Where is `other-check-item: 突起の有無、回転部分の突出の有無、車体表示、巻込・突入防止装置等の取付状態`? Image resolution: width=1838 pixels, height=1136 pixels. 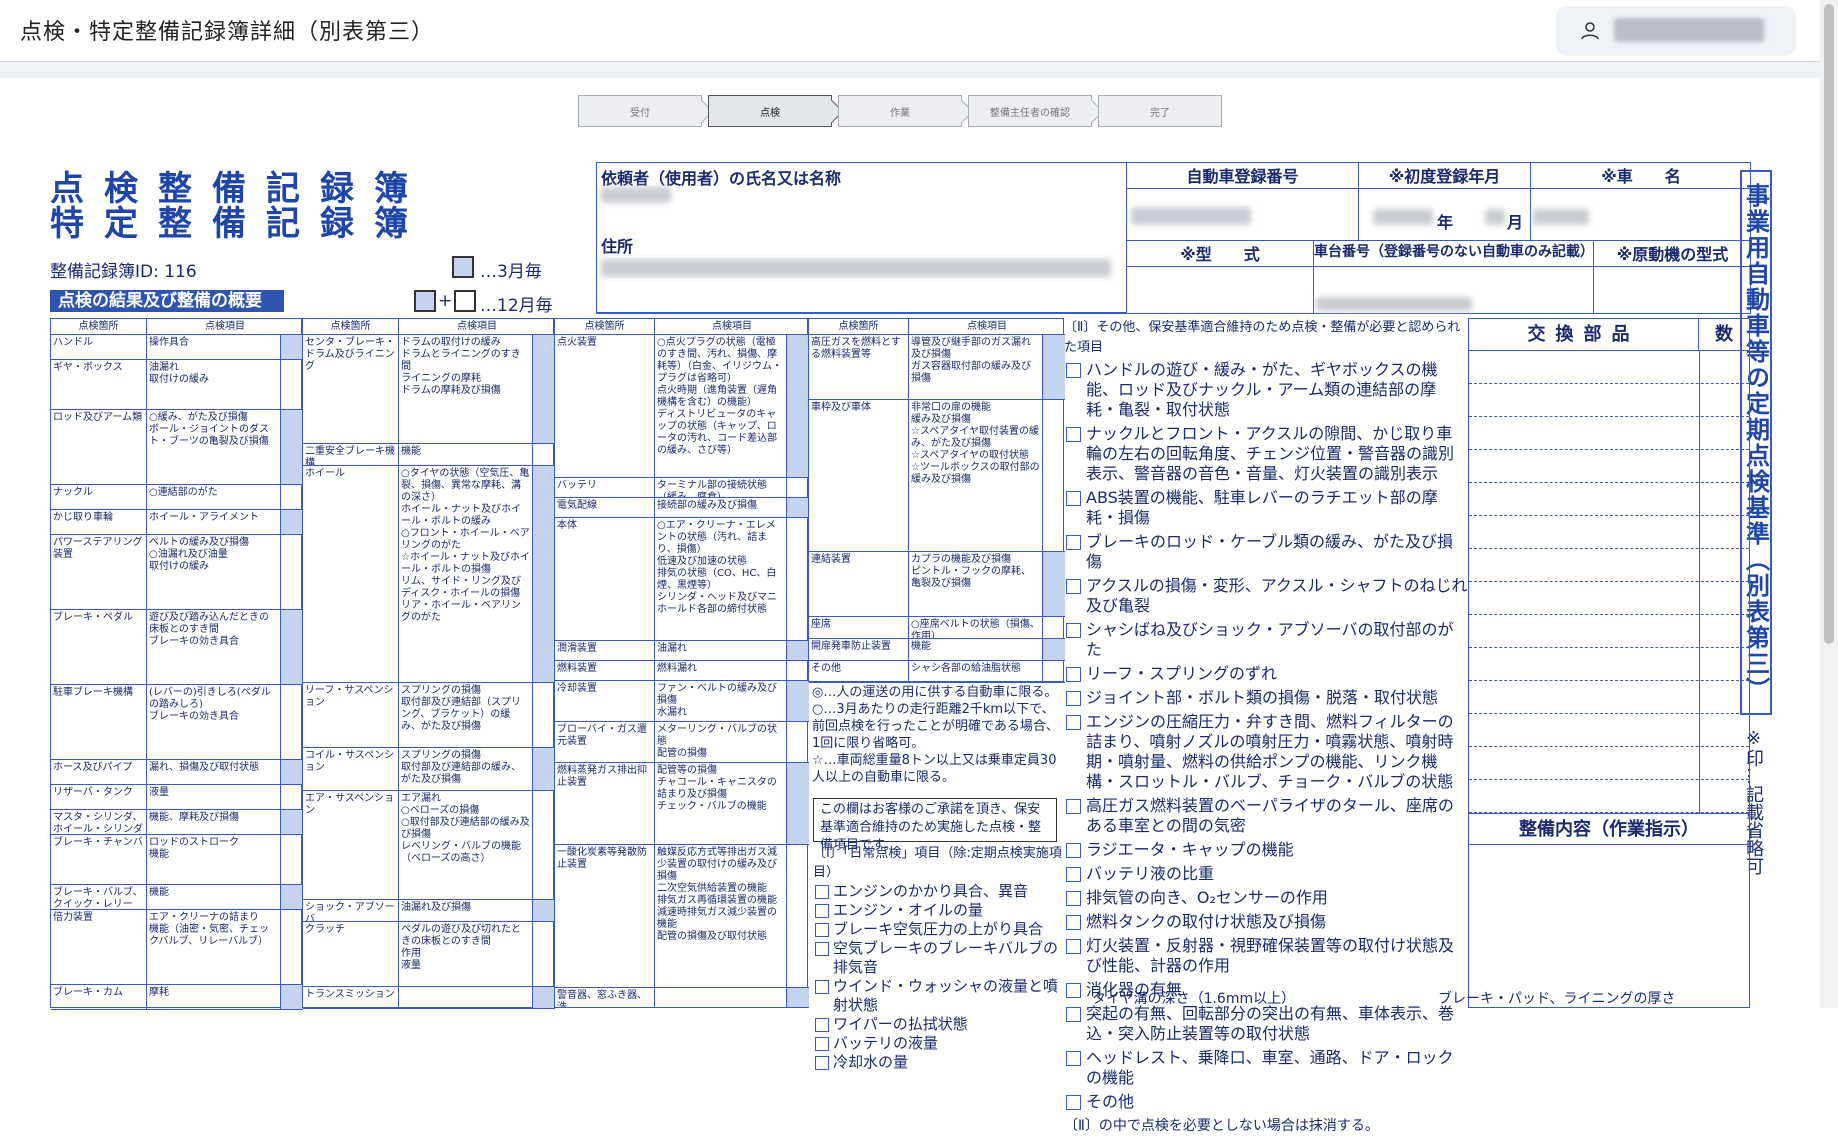 other-check-item: 突起の有無、回転部分の突出の有無、車体表示、巻込・突入防止装置等の取付状態 is located at coordinates (1266, 1024).